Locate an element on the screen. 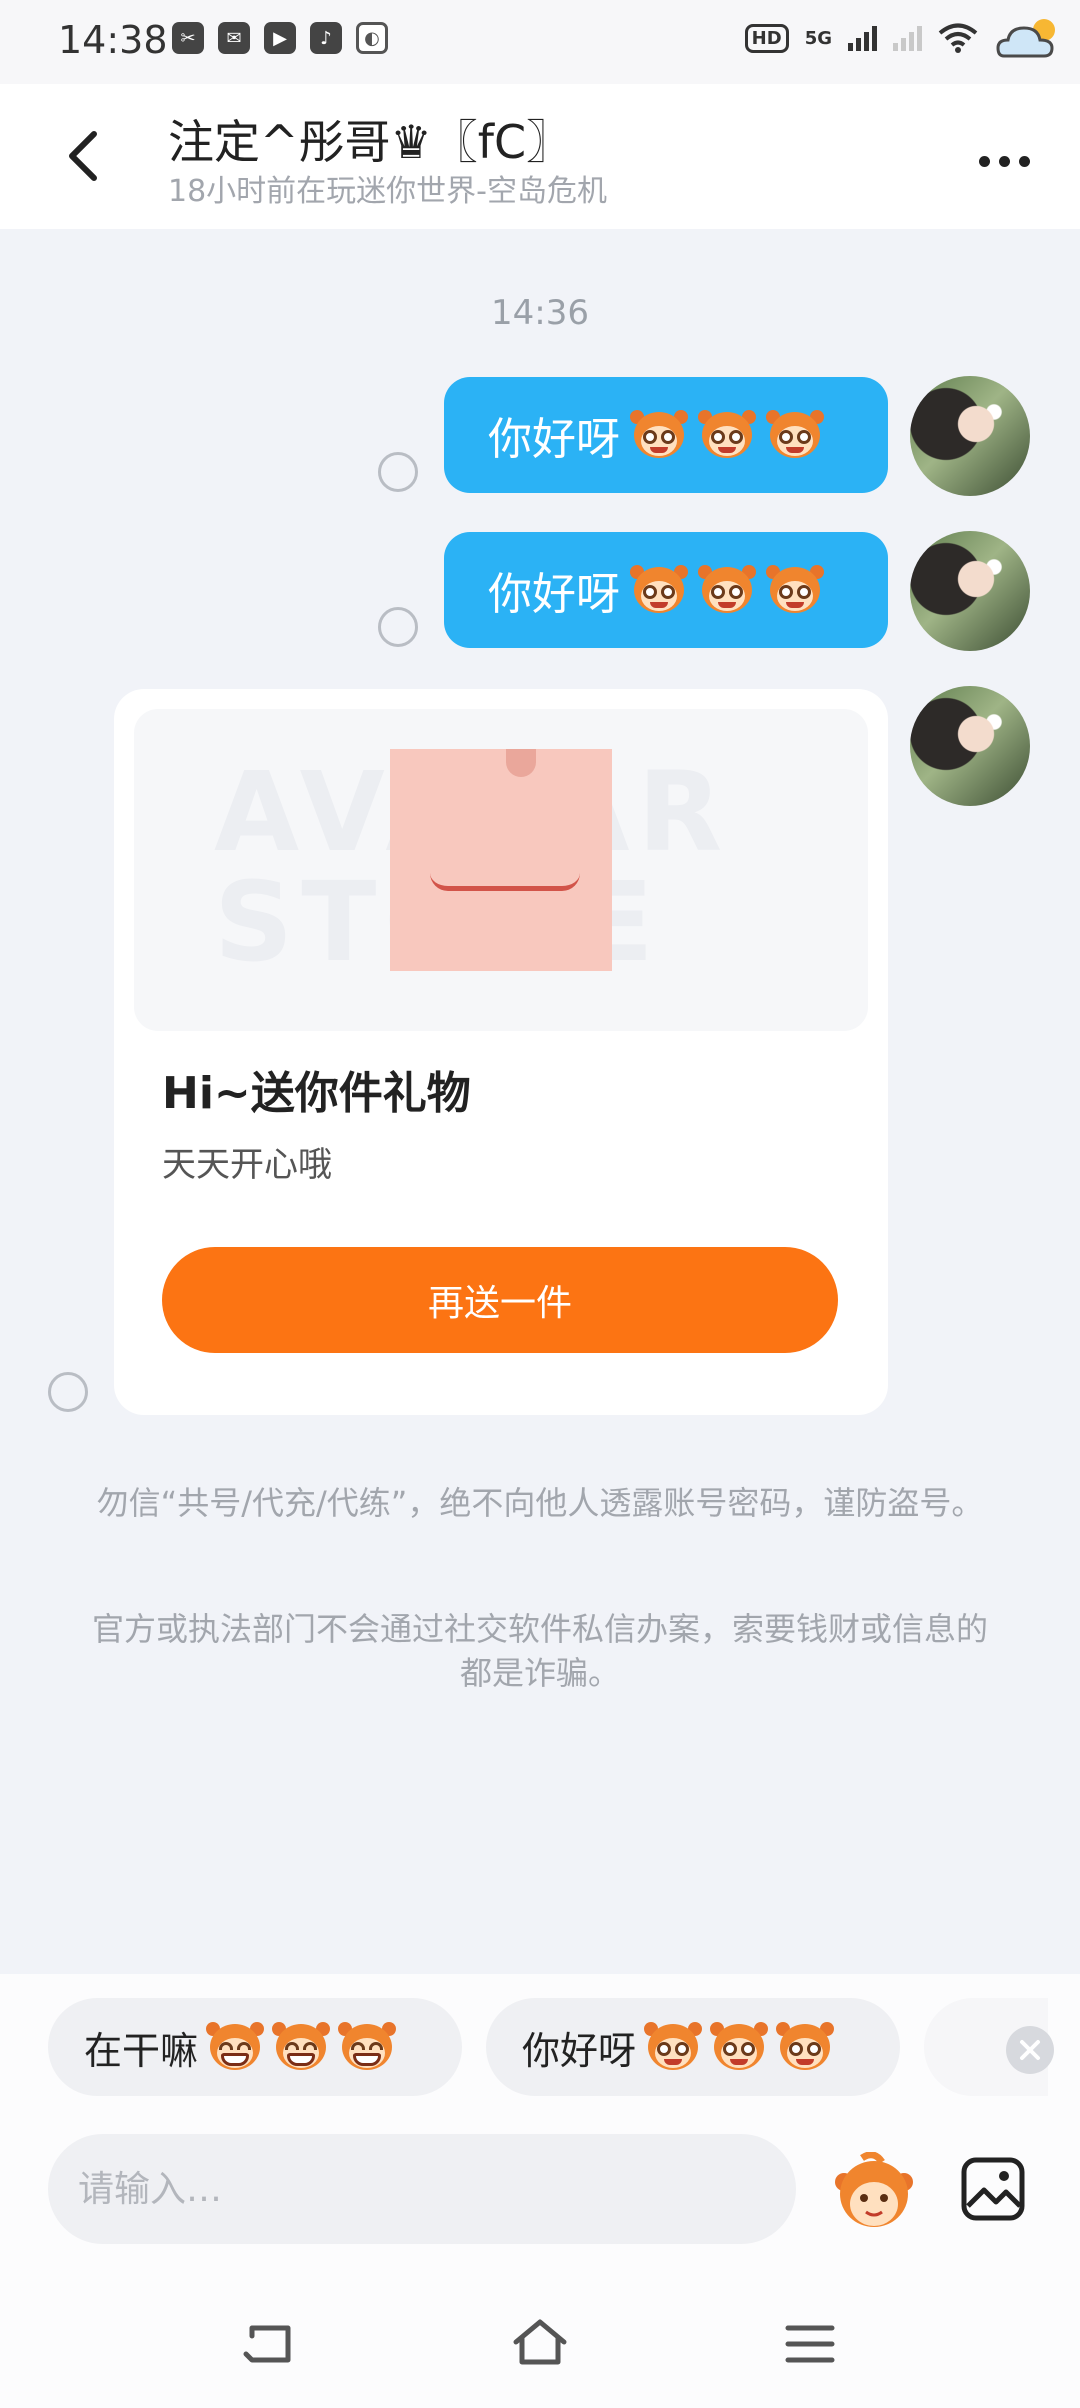 This screenshot has width=1080, height=2408. system-navigation-bar is located at coordinates (540, 2346).